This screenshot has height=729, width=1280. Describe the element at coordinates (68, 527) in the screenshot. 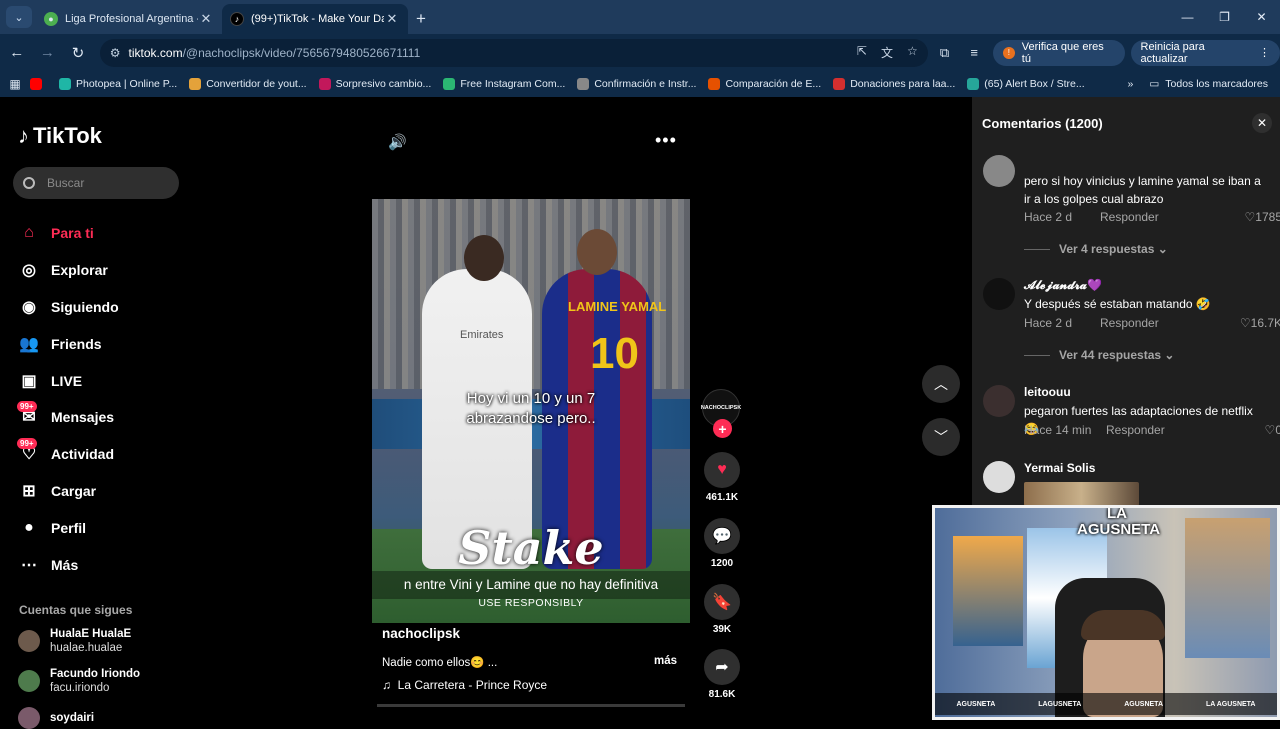

I see `sidebar-item-perfil: ●Perfil` at that location.